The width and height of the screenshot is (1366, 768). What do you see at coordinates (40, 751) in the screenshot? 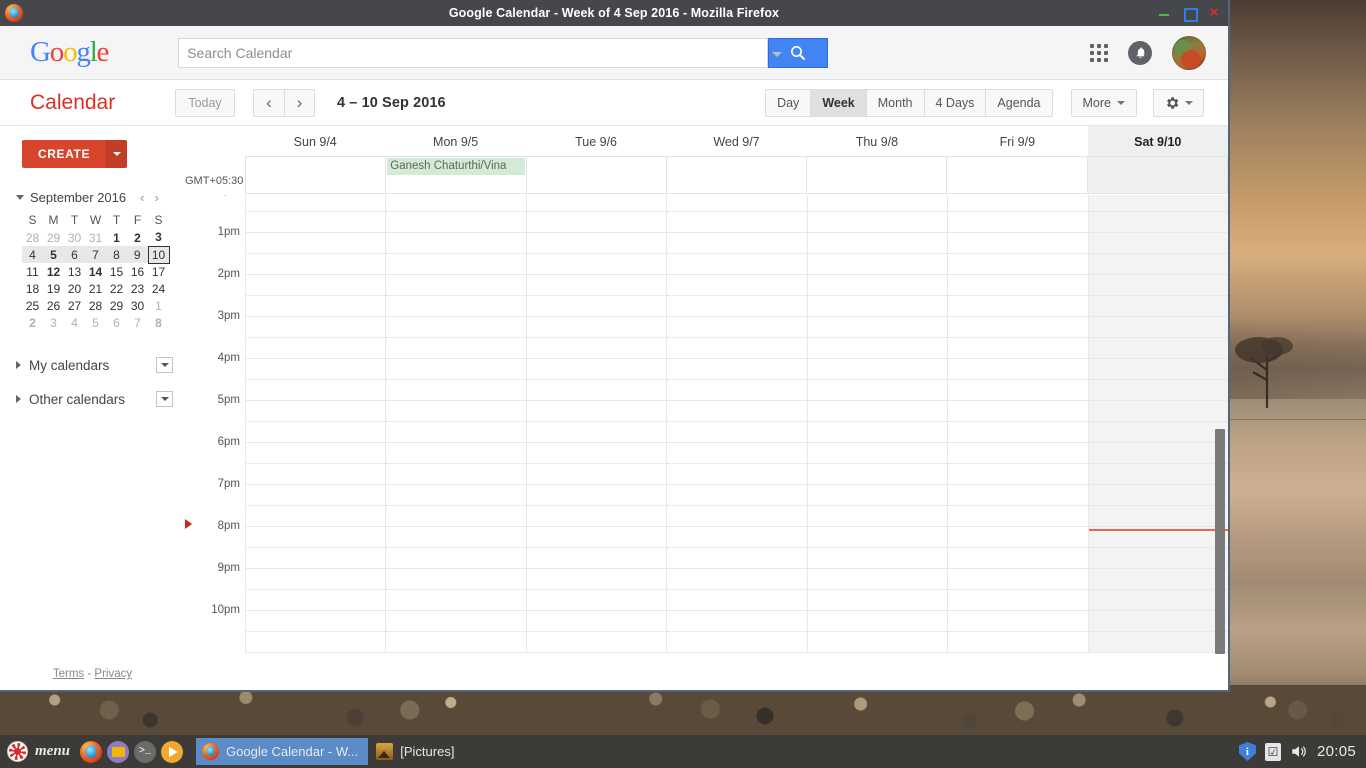
I see `start-menu-button: menu` at bounding box center [40, 751].